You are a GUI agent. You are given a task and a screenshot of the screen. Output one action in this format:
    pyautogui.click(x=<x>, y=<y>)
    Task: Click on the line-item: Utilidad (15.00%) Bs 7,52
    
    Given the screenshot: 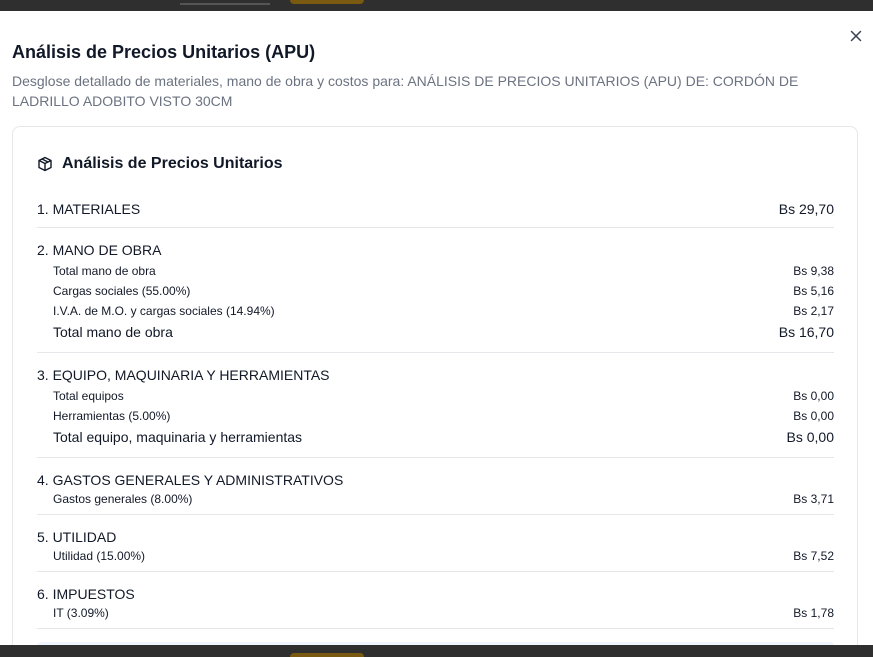 What is the action you would take?
    pyautogui.click(x=435, y=556)
    